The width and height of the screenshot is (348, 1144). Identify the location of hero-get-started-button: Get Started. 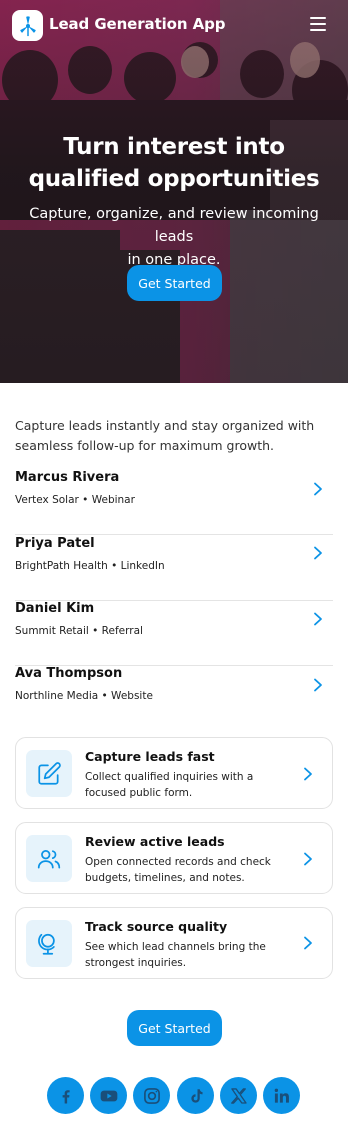
(174, 283).